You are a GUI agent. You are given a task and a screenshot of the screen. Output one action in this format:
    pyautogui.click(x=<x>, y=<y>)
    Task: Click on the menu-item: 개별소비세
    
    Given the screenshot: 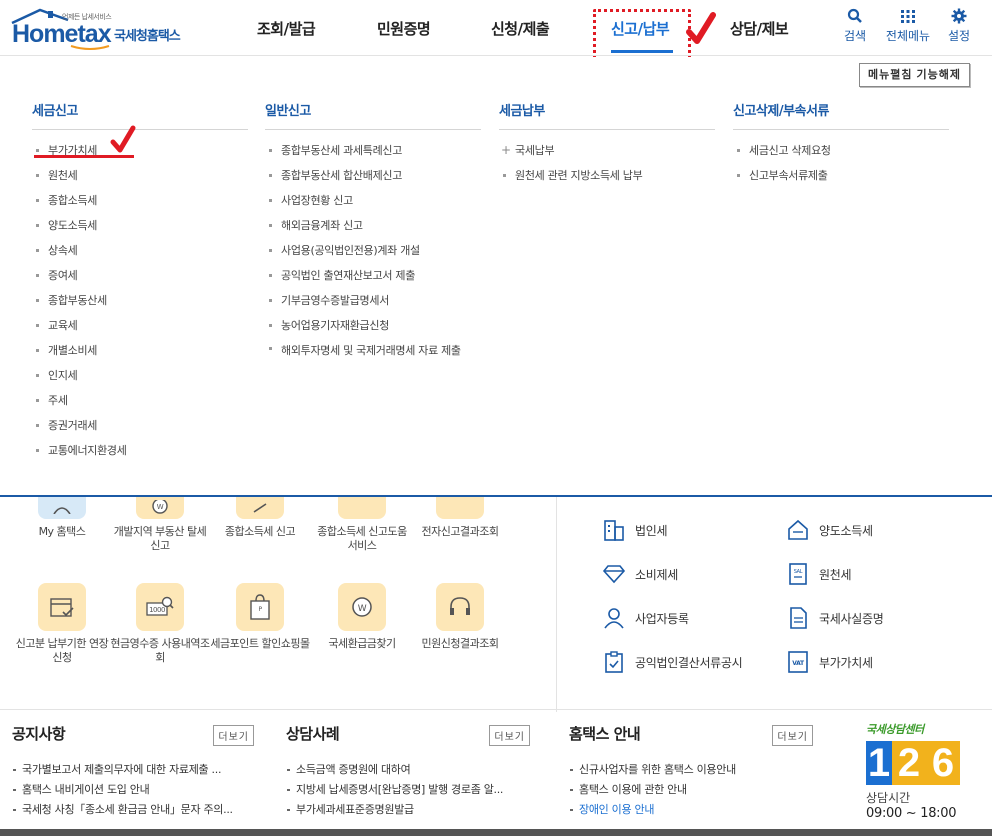 What is the action you would take?
    pyautogui.click(x=140, y=350)
    